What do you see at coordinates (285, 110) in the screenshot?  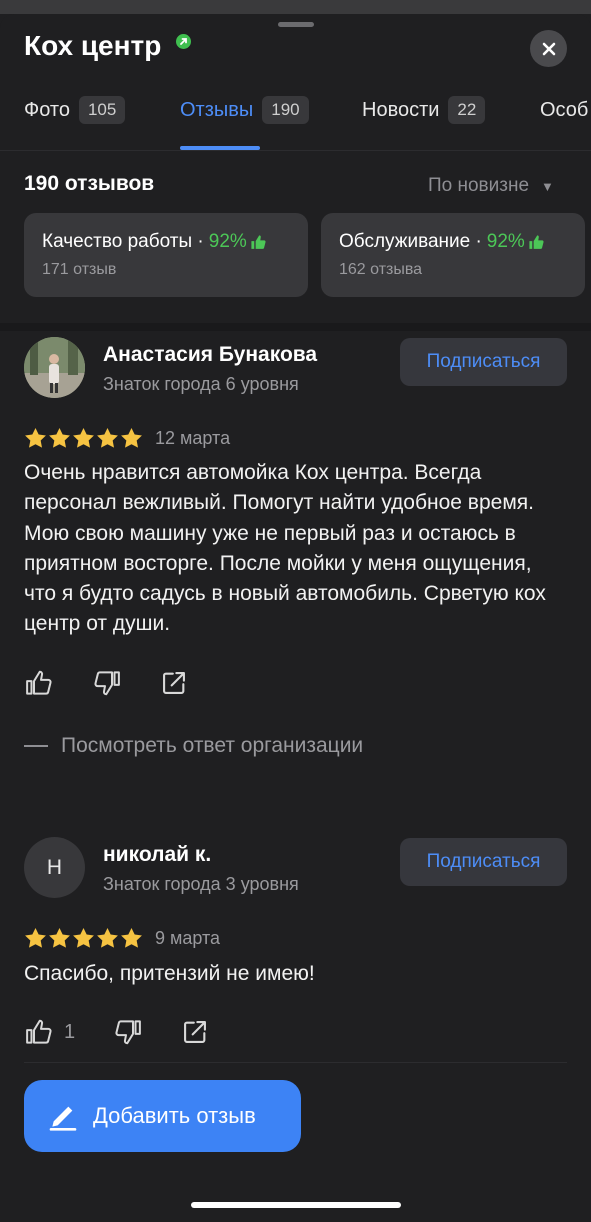 I see `tab-count-badge: 190` at bounding box center [285, 110].